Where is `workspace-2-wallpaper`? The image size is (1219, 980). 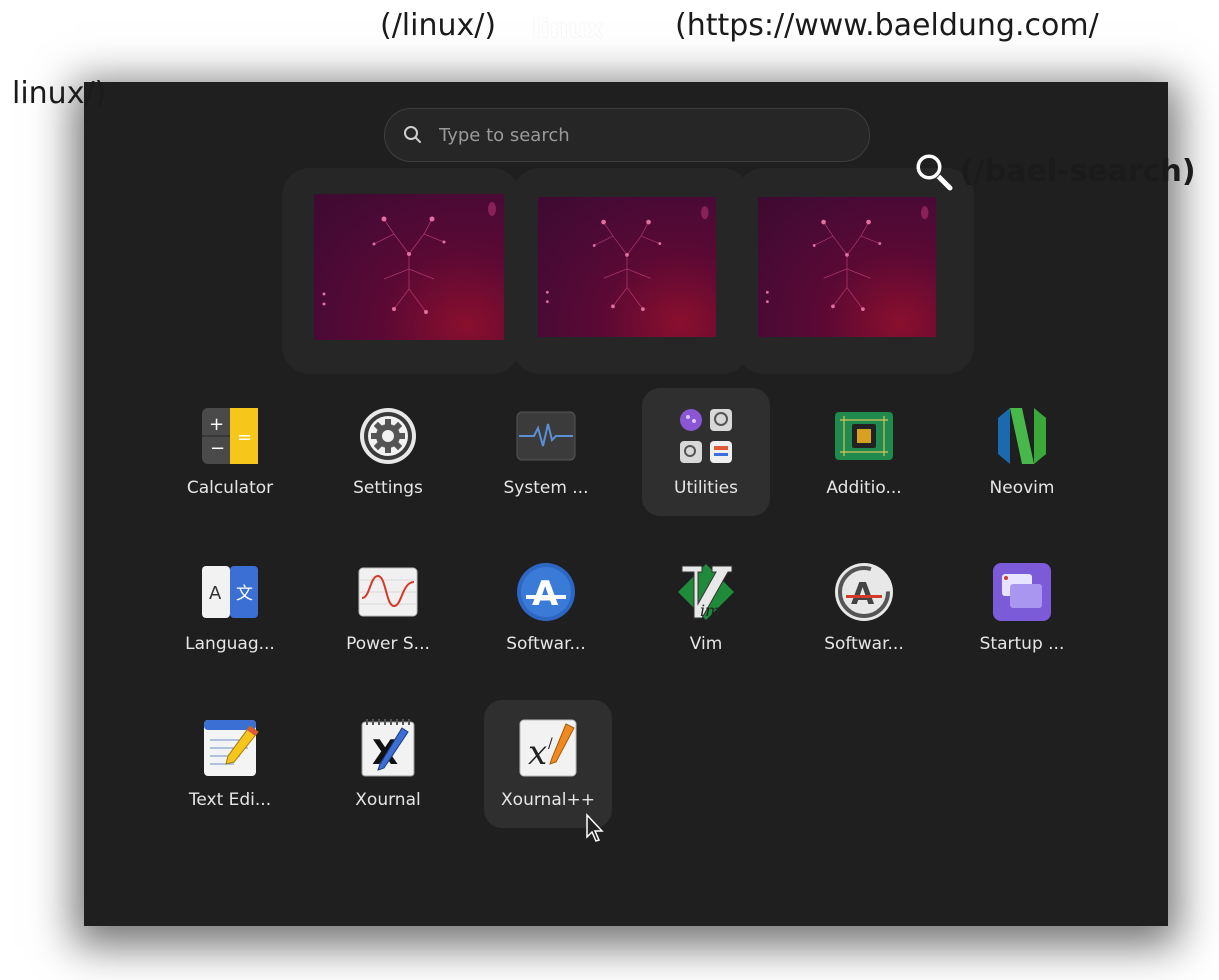
workspace-2-wallpaper is located at coordinates (627, 267).